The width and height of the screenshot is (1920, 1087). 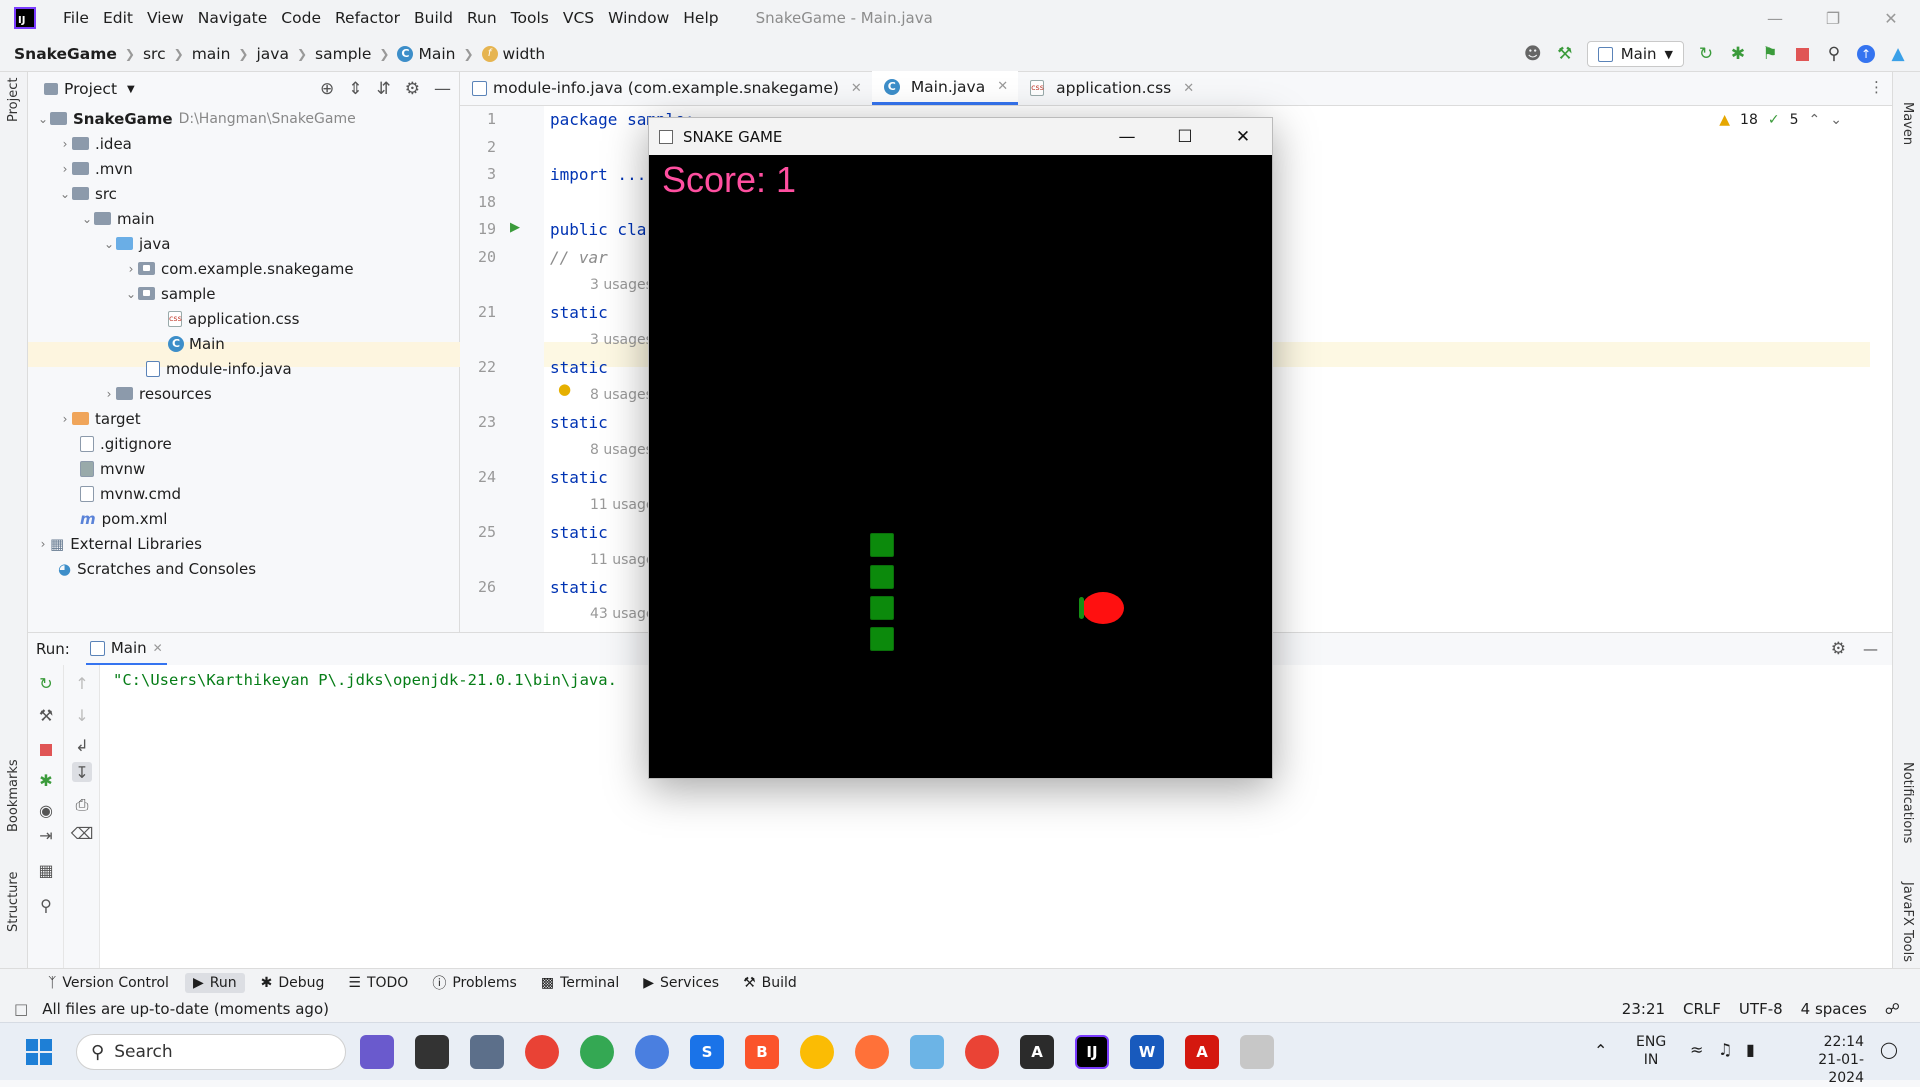 What do you see at coordinates (119, 543) in the screenshot?
I see `tree-item-external-libraries: › ▦ External Libraries` at bounding box center [119, 543].